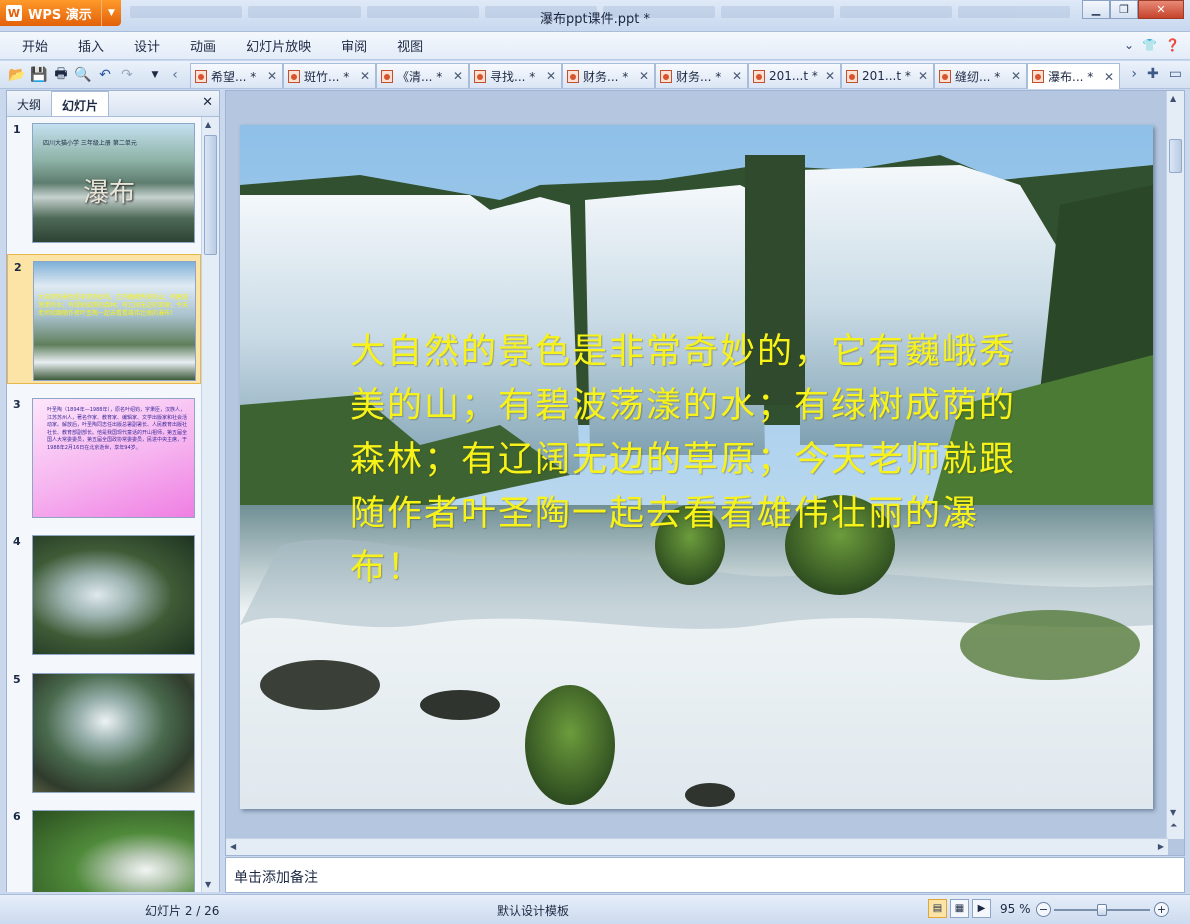 This screenshot has height=924, width=1190. I want to click on doc-tab: 《清... * ✕, so click(422, 75).